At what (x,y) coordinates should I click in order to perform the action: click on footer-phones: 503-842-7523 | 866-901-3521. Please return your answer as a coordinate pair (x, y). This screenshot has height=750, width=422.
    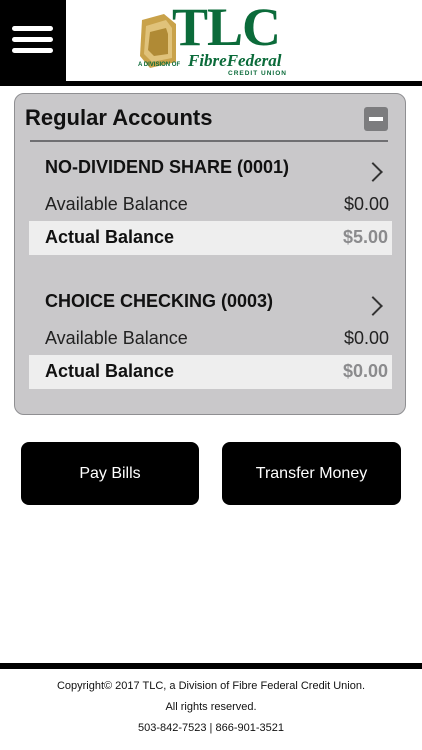
    Looking at the image, I should click on (211, 728).